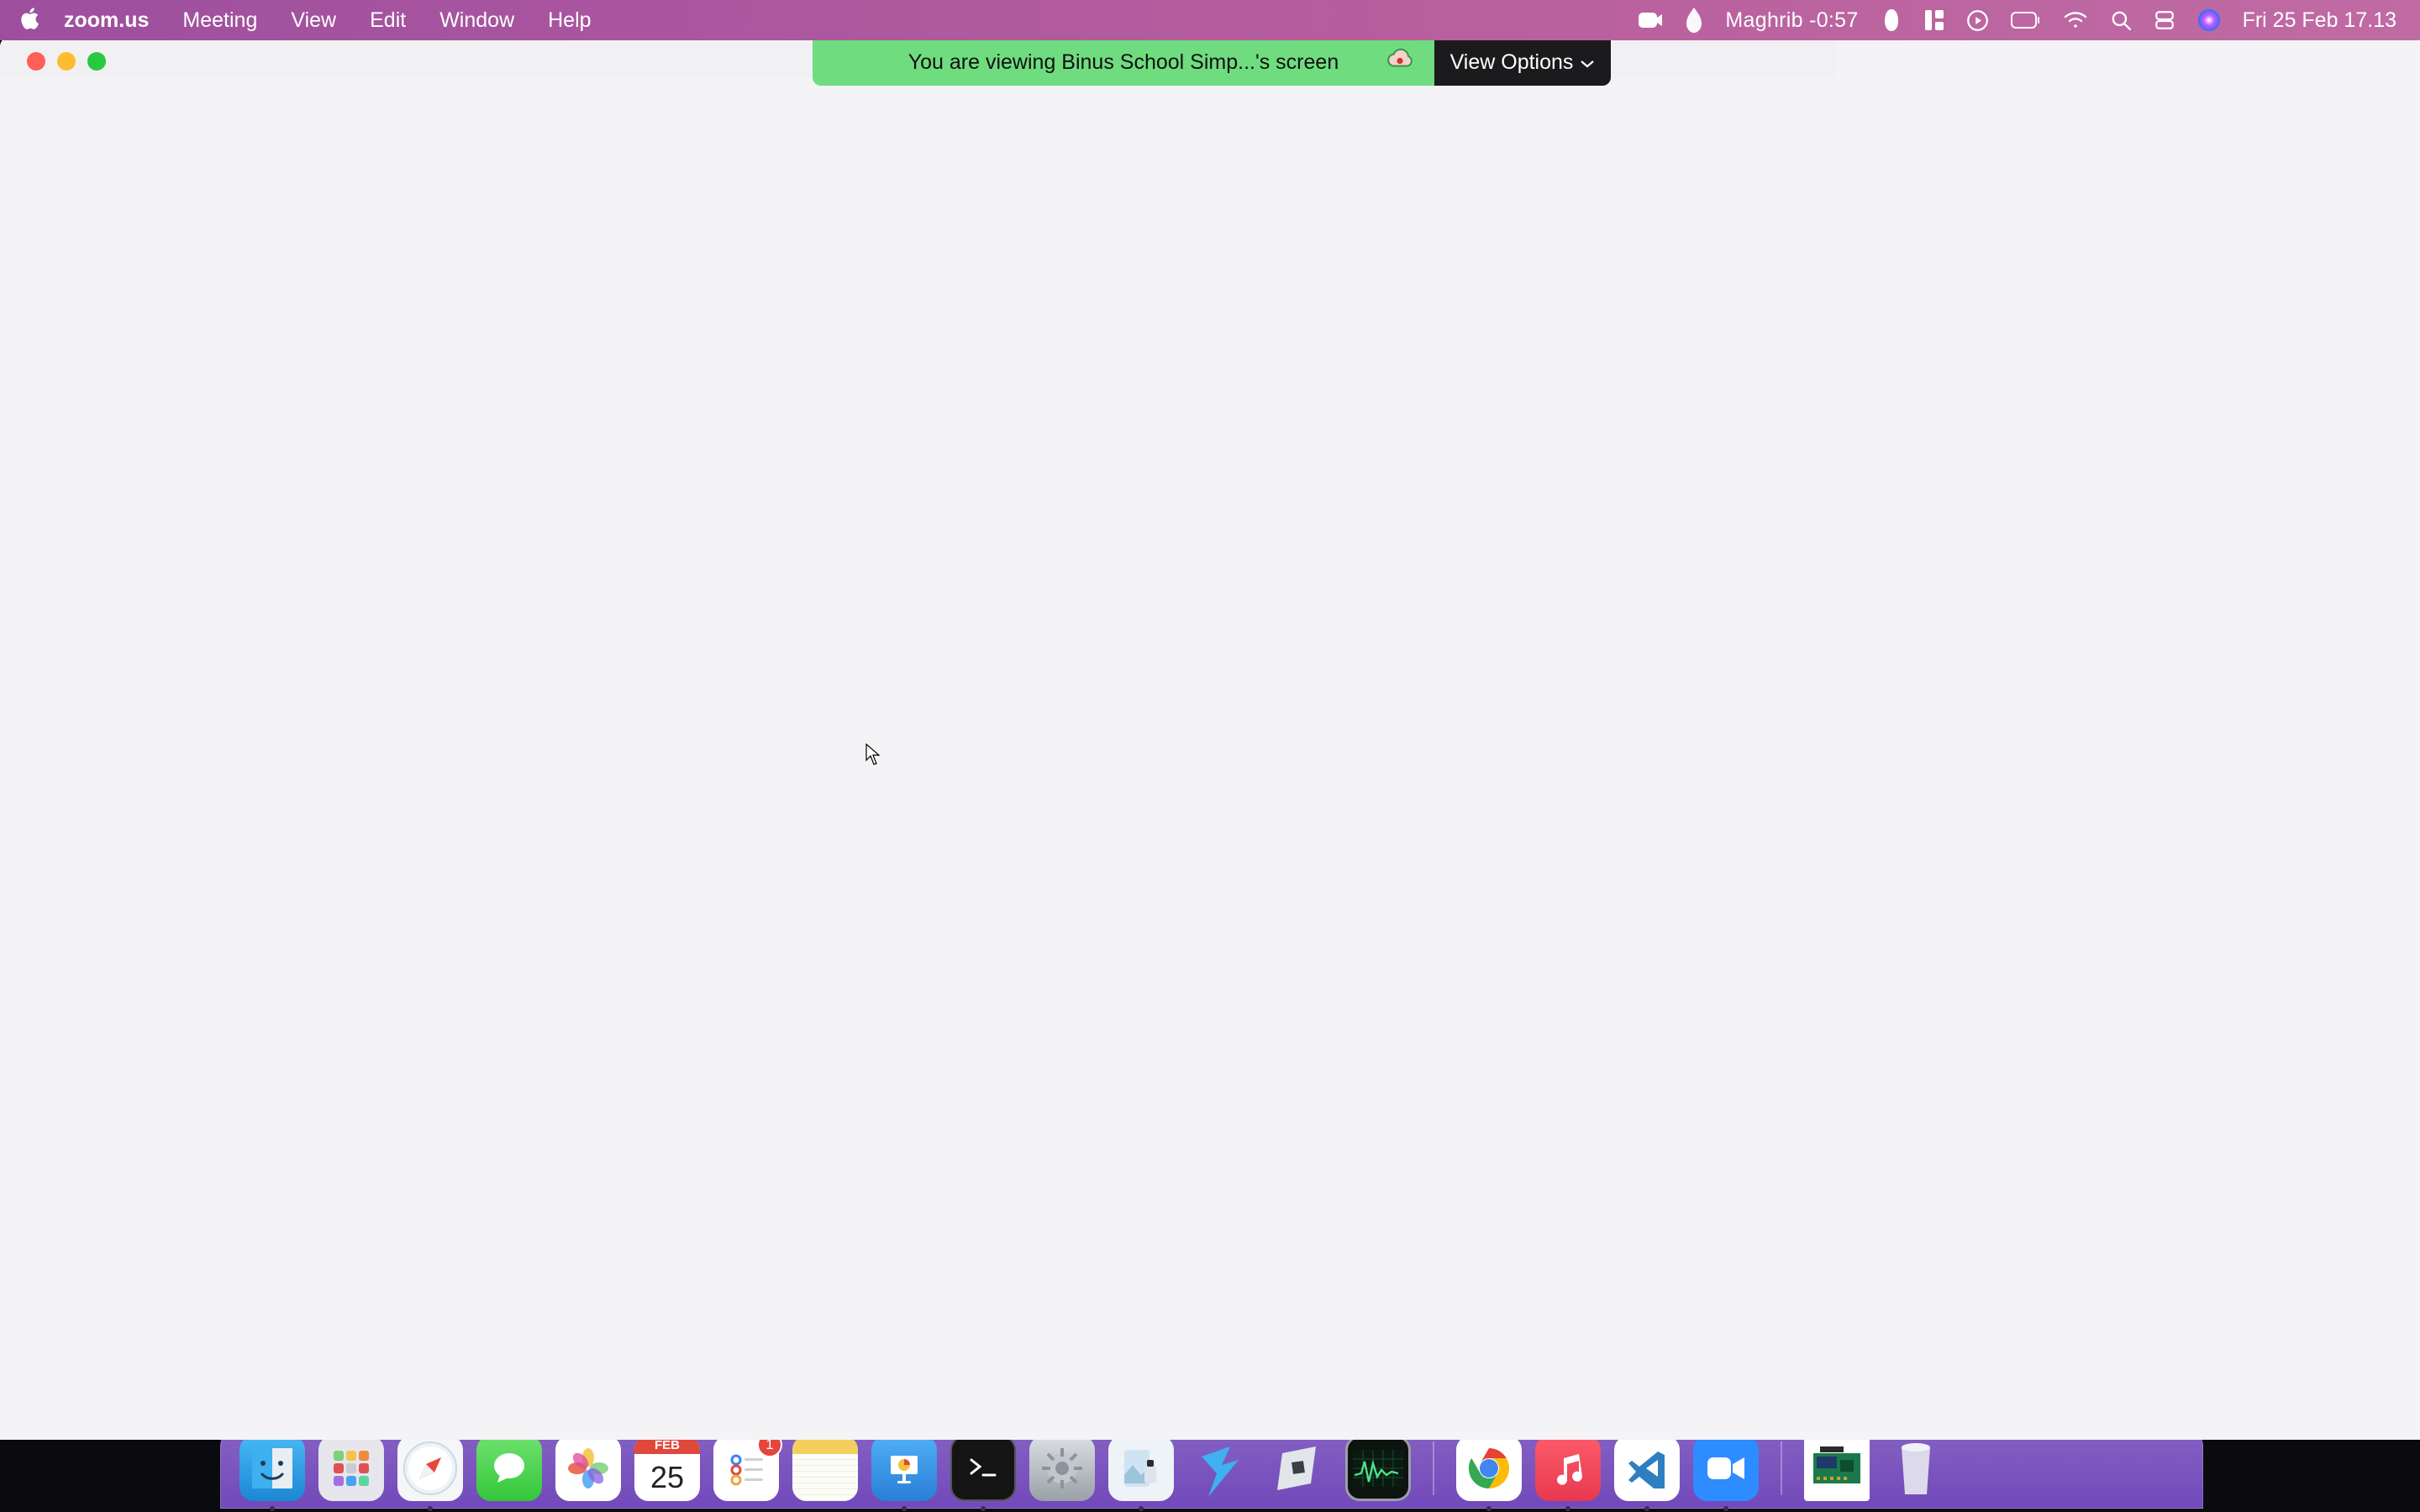 This screenshot has width=2420, height=1512. I want to click on maximize-window-button, so click(96, 61).